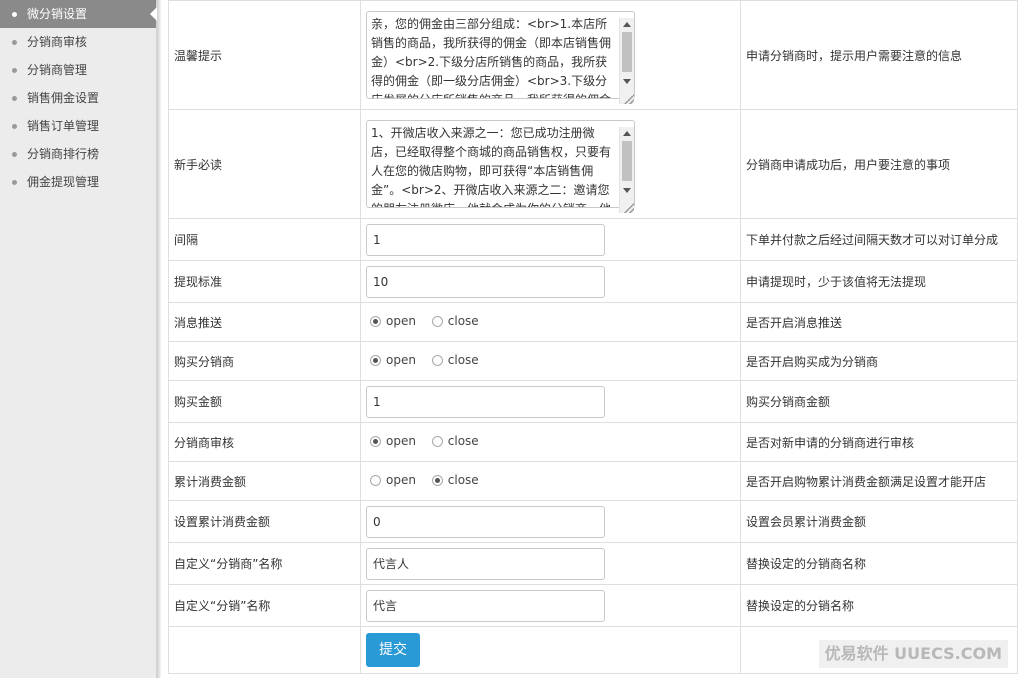 The image size is (1018, 678). What do you see at coordinates (879, 361) in the screenshot?
I see `field-hint: 是否开启购买成为分销商` at bounding box center [879, 361].